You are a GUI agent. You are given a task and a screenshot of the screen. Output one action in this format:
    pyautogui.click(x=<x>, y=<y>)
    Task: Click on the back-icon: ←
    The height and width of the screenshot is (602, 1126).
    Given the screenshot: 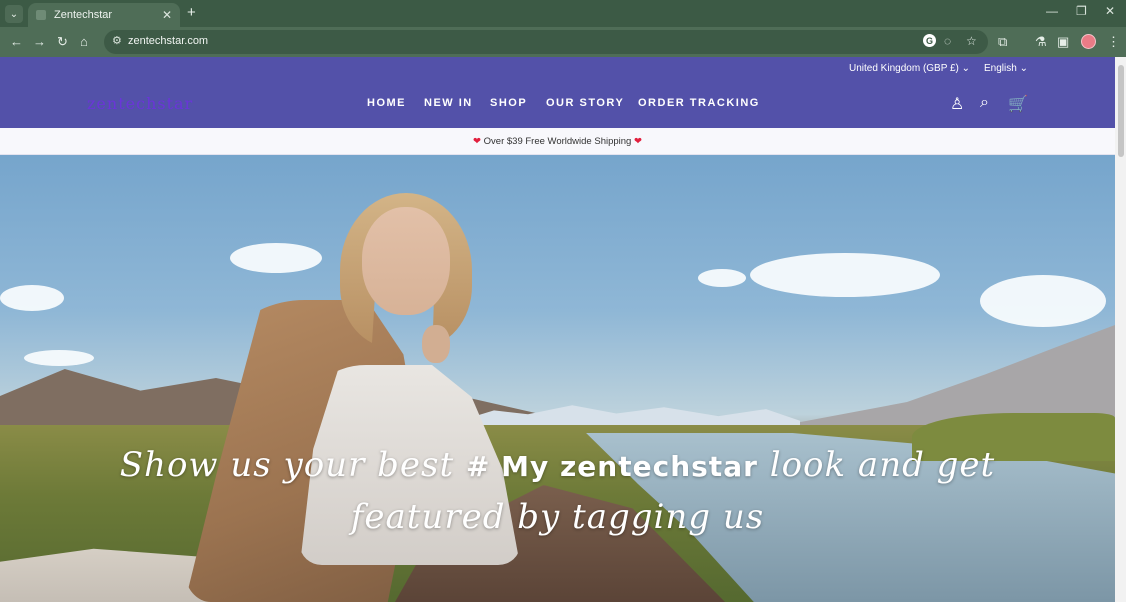 What is the action you would take?
    pyautogui.click(x=16, y=42)
    